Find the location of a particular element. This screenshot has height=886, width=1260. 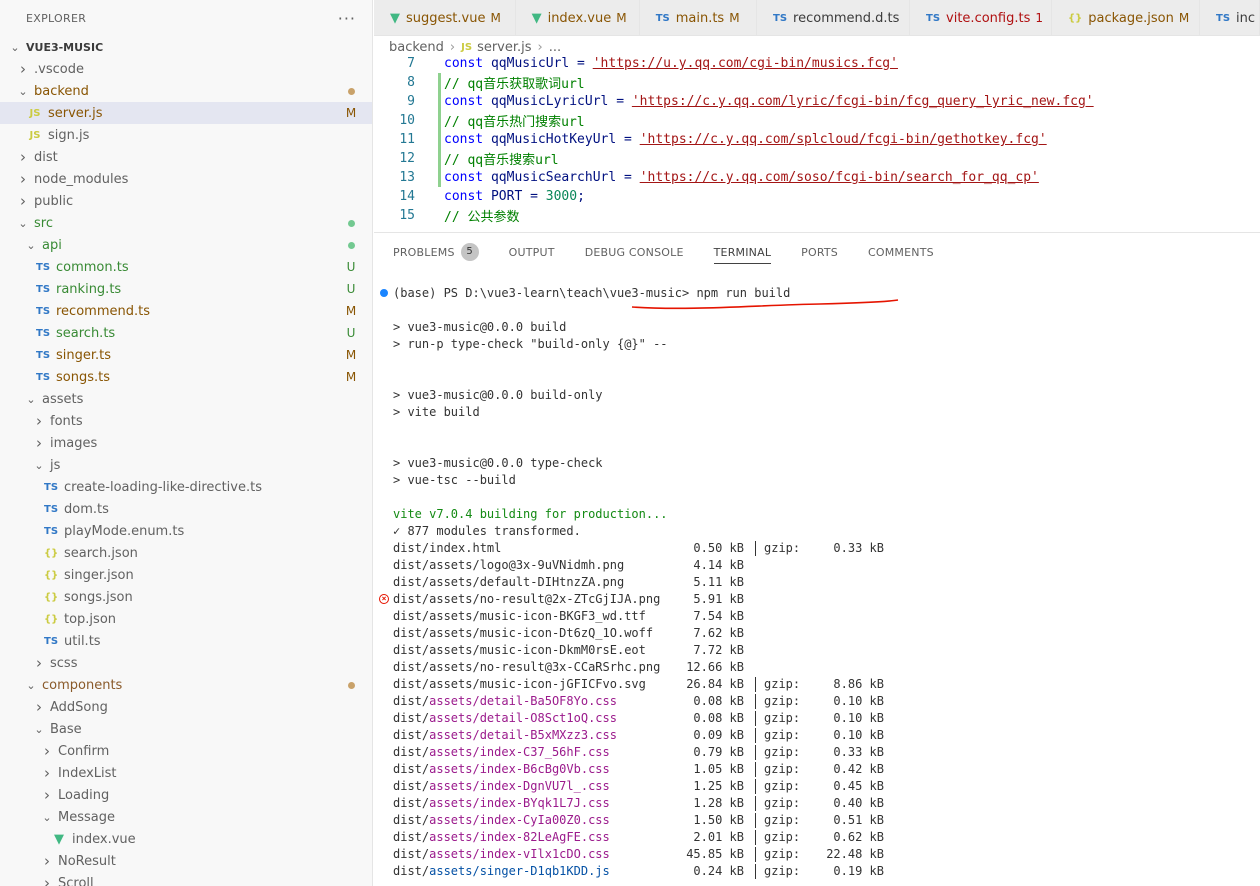

vue-file-icon: ▼ is located at coordinates (395, 18).